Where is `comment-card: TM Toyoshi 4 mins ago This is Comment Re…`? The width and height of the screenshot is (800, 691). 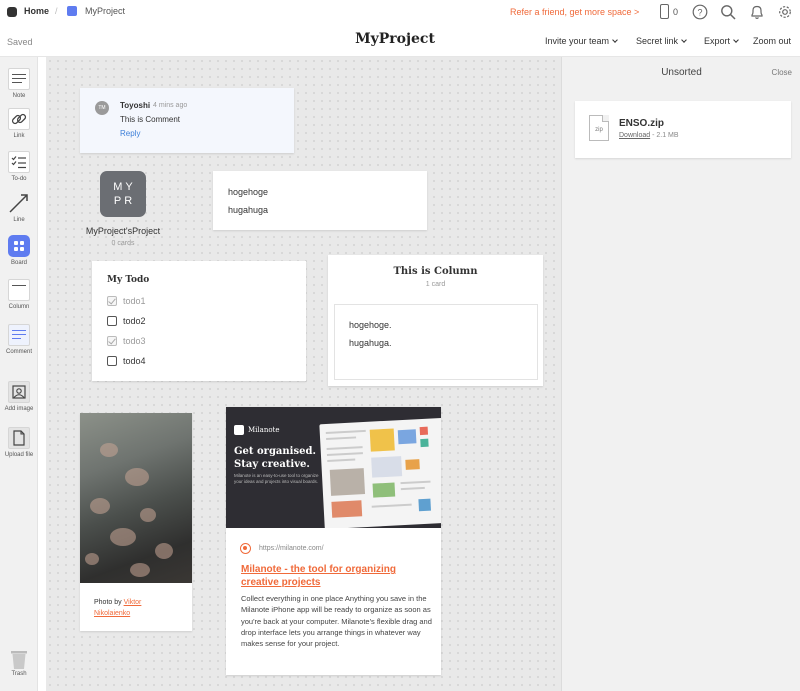
comment-card: TM Toyoshi 4 mins ago This is Comment Re… is located at coordinates (187, 120).